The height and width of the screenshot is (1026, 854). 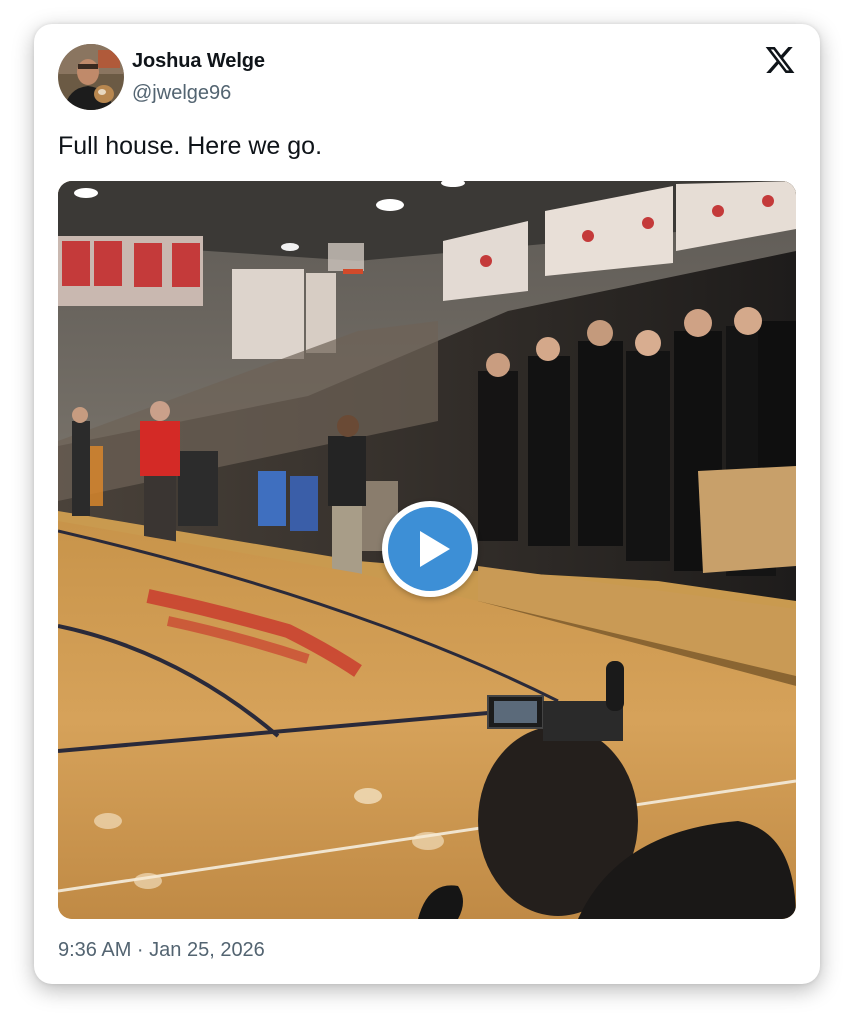 I want to click on author-handle: @jwelge96, so click(x=181, y=93).